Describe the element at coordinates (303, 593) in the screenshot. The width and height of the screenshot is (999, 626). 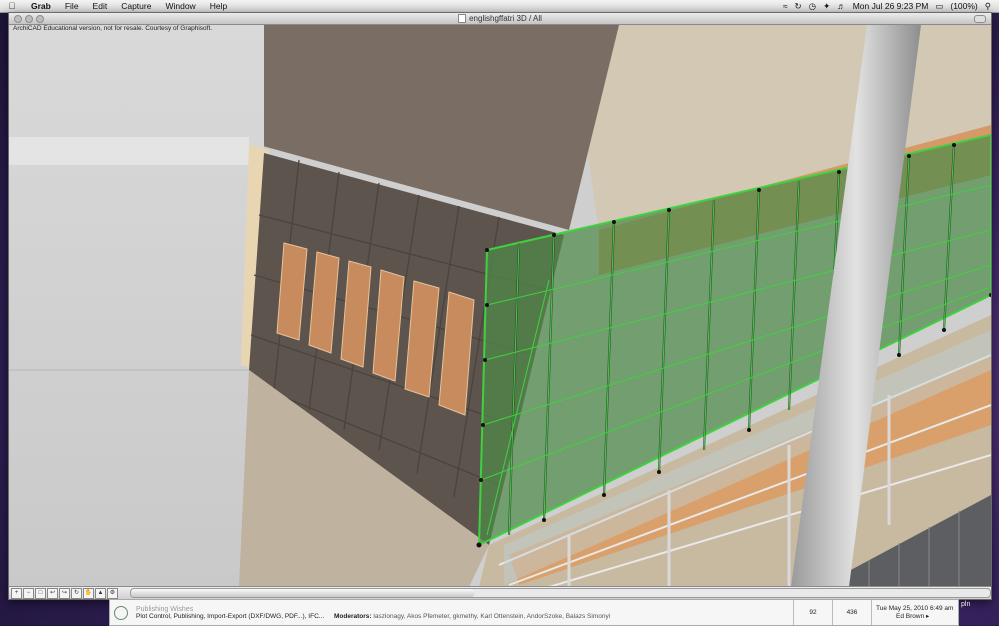
I see `scrollbar-thumb` at that location.